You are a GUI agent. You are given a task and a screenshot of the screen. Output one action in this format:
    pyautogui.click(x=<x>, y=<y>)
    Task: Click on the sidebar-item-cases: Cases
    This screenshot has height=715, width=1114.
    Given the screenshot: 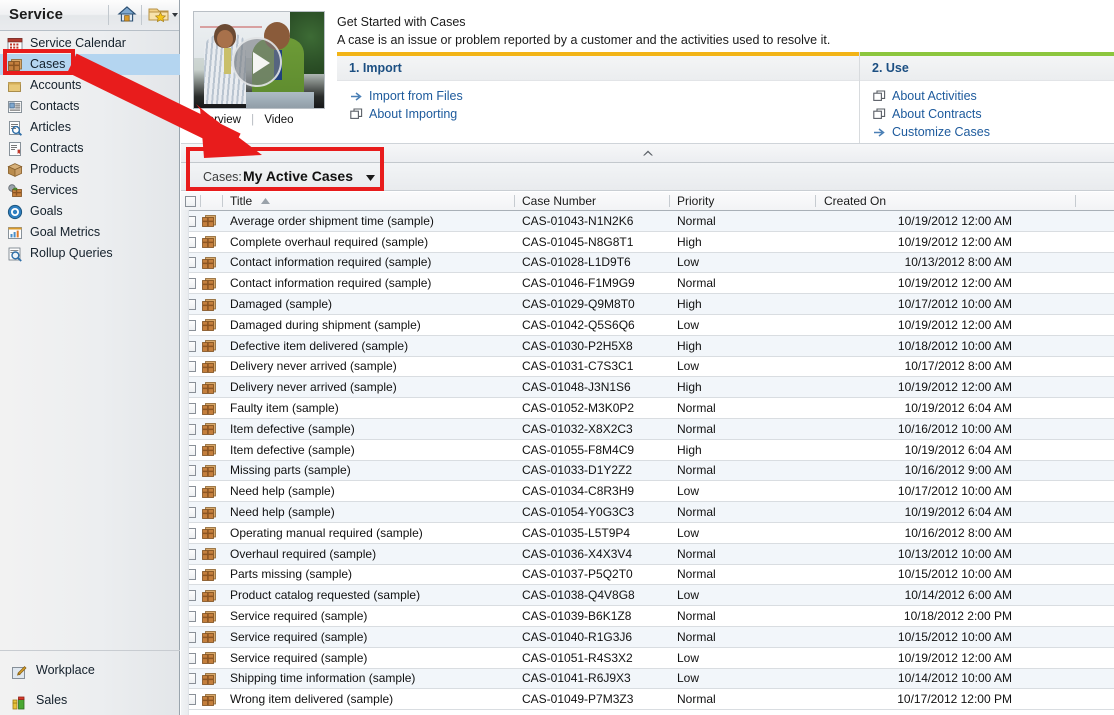 What is the action you would take?
    pyautogui.click(x=90, y=64)
    